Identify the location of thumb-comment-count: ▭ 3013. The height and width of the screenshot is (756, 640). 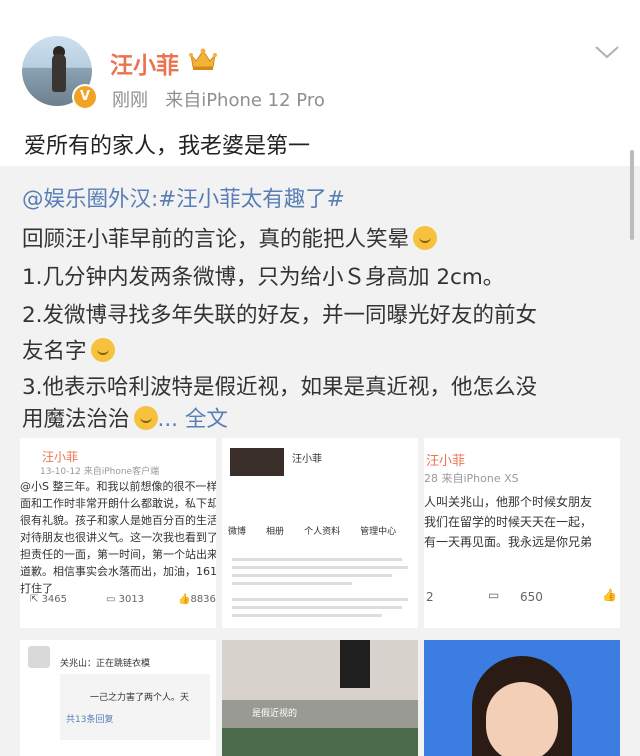
(125, 599).